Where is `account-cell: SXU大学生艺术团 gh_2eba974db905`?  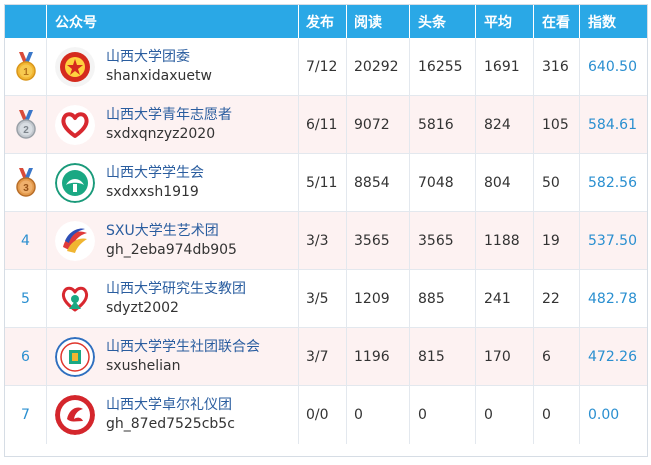
account-cell: SXU大学生艺术团 gh_2eba974db905 is located at coordinates (173, 240).